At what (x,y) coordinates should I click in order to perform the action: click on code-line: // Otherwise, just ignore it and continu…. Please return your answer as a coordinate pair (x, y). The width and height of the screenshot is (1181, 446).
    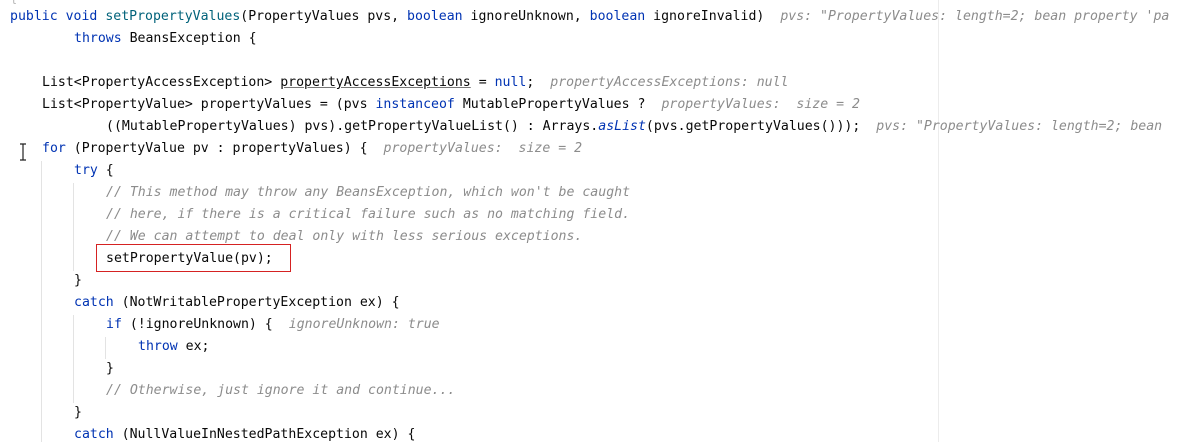
    Looking at the image, I should click on (280, 391).